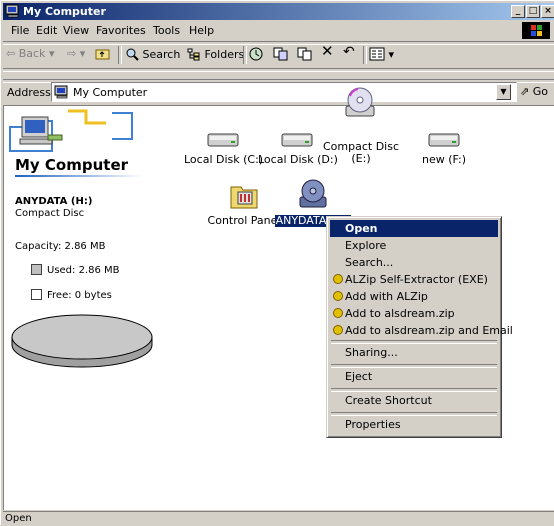 This screenshot has height=526, width=554. I want to click on back-arrow-icon: ⇦, so click(11, 53).